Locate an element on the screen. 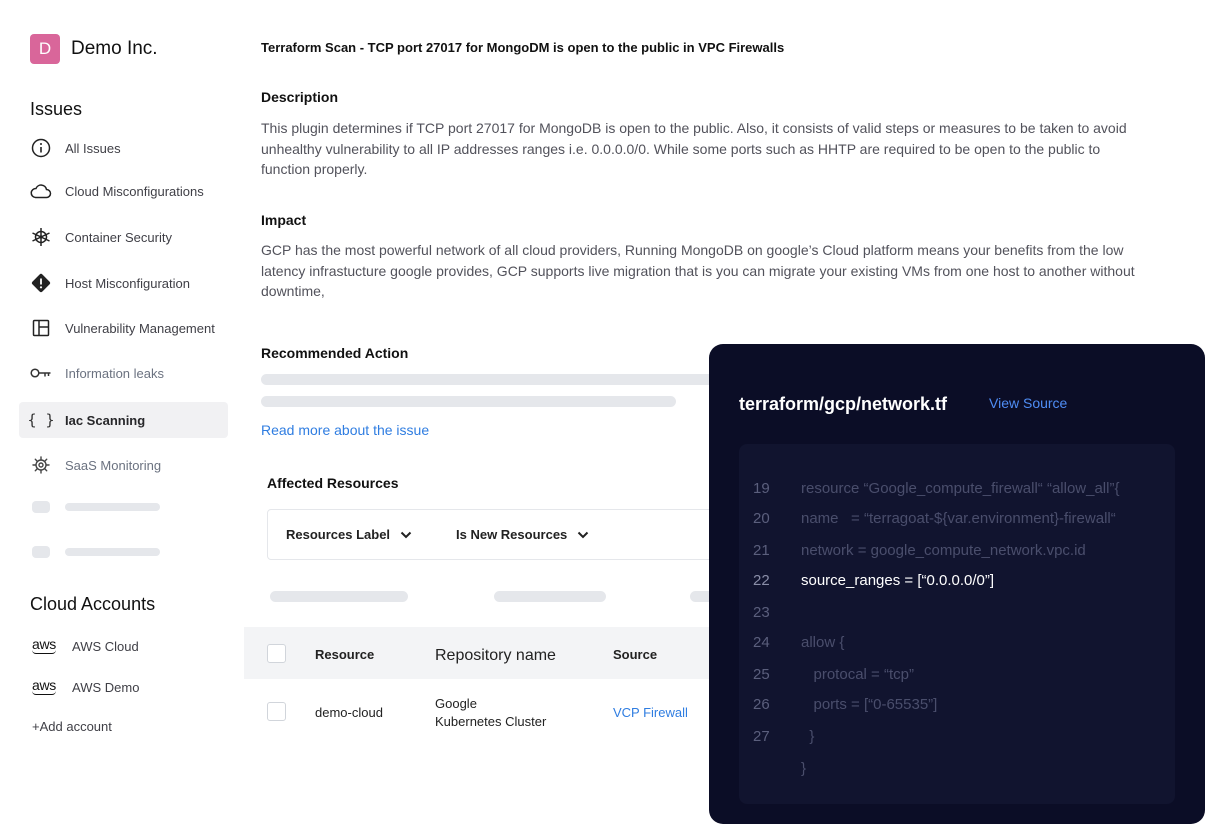  sidebar-item-cloud-misconfigurations: Cloud Misconfigurations is located at coordinates (123, 191).